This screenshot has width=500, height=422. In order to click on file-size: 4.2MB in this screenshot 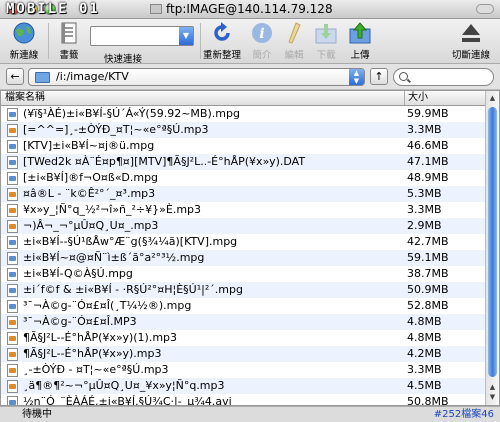, I will do `click(424, 353)`.